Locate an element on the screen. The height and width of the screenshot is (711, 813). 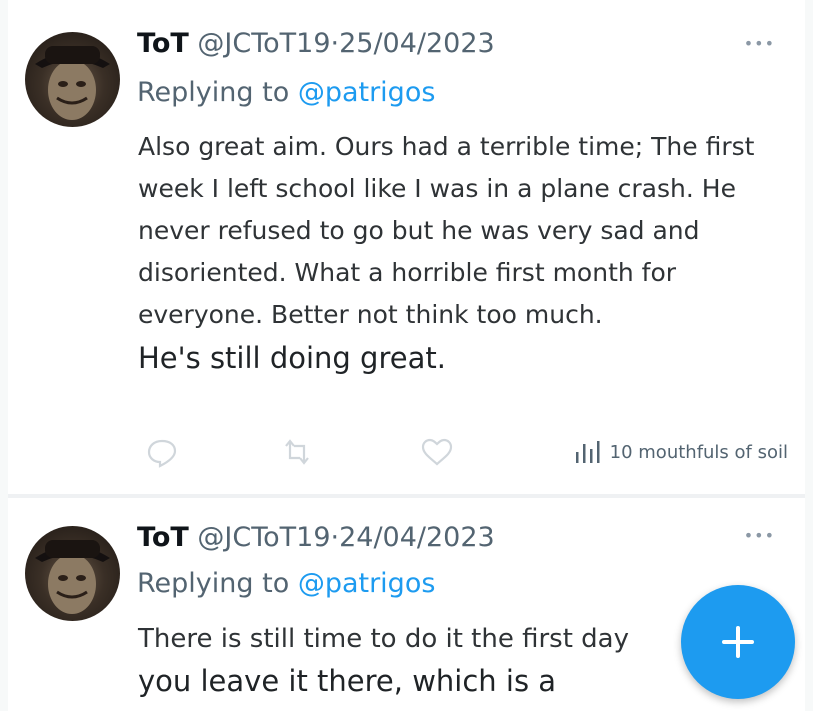
bar-chart-icon is located at coordinates (587, 452).